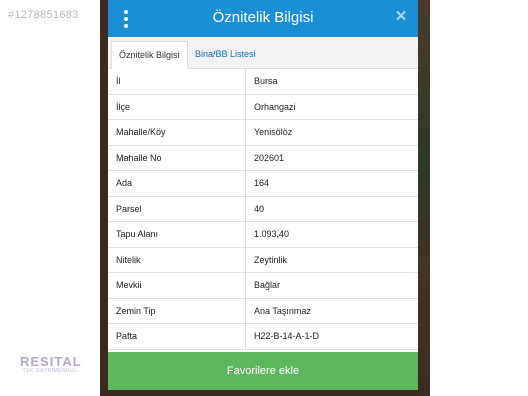  I want to click on attribute-value: 1.093,40, so click(272, 234).